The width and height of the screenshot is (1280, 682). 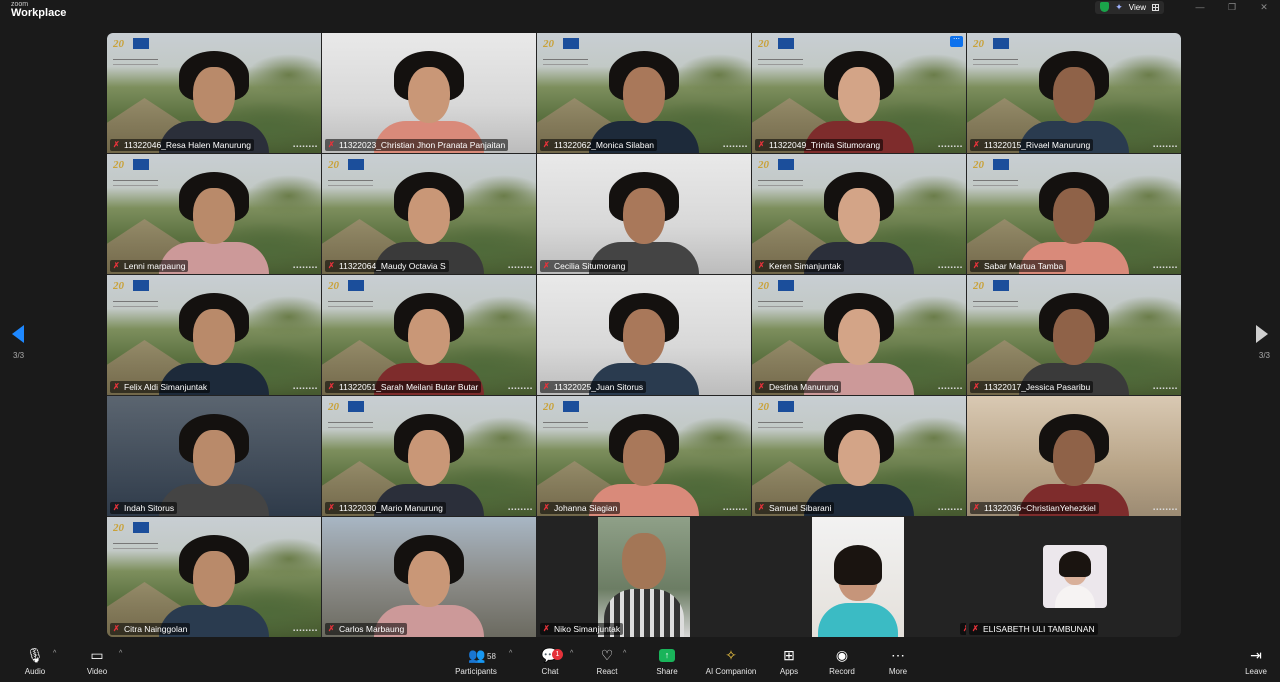 What do you see at coordinates (1074, 335) in the screenshot?
I see `video-tile: 20 ✗ 11322017_Jessica Pasaribu ▪▪▪▪▪▪▪▪` at bounding box center [1074, 335].